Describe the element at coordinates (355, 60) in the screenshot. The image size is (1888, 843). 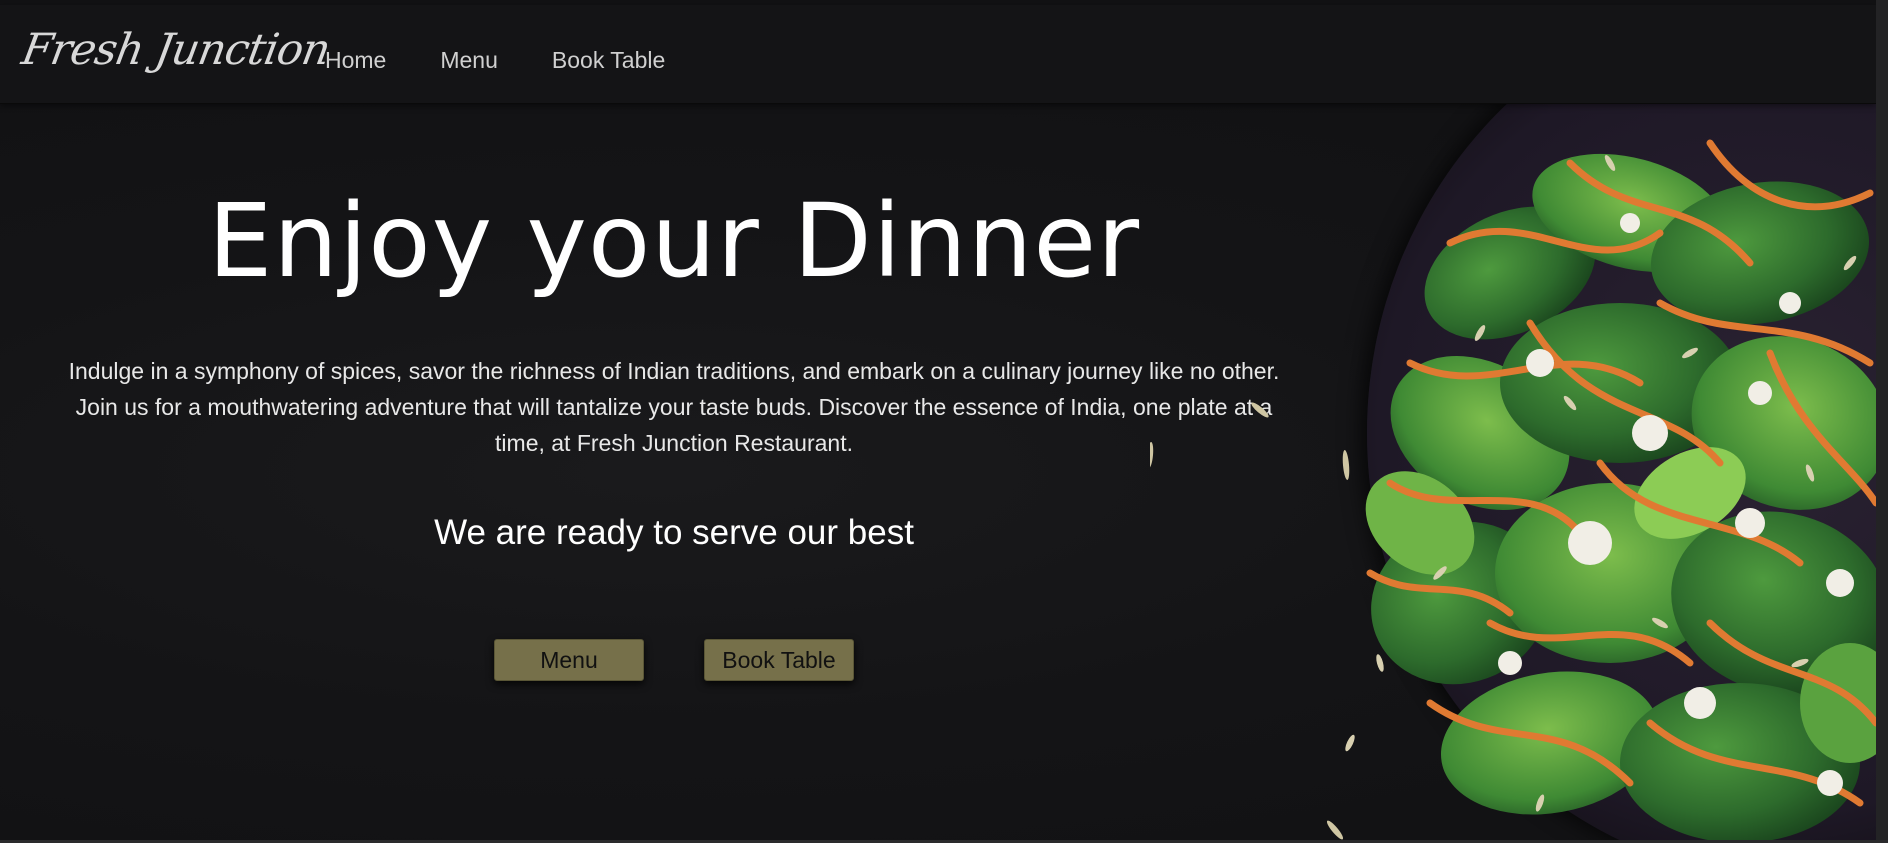
I see `nav-link-home: Home` at that location.